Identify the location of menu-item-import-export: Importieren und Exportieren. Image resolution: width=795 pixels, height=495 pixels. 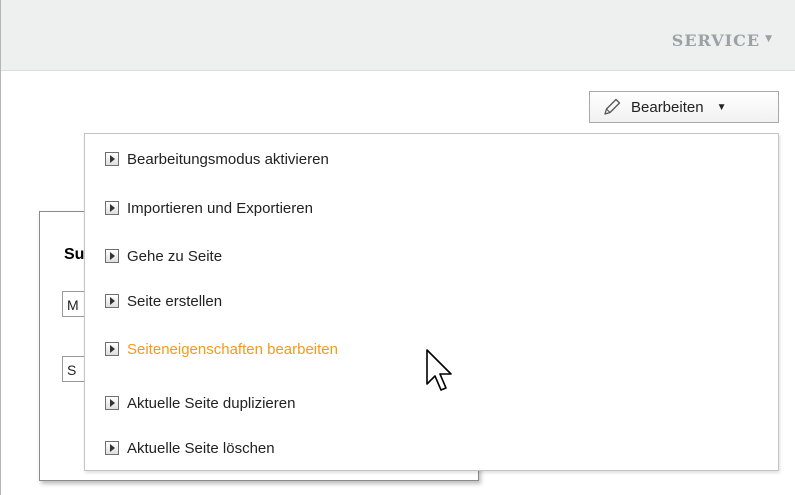
(209, 208).